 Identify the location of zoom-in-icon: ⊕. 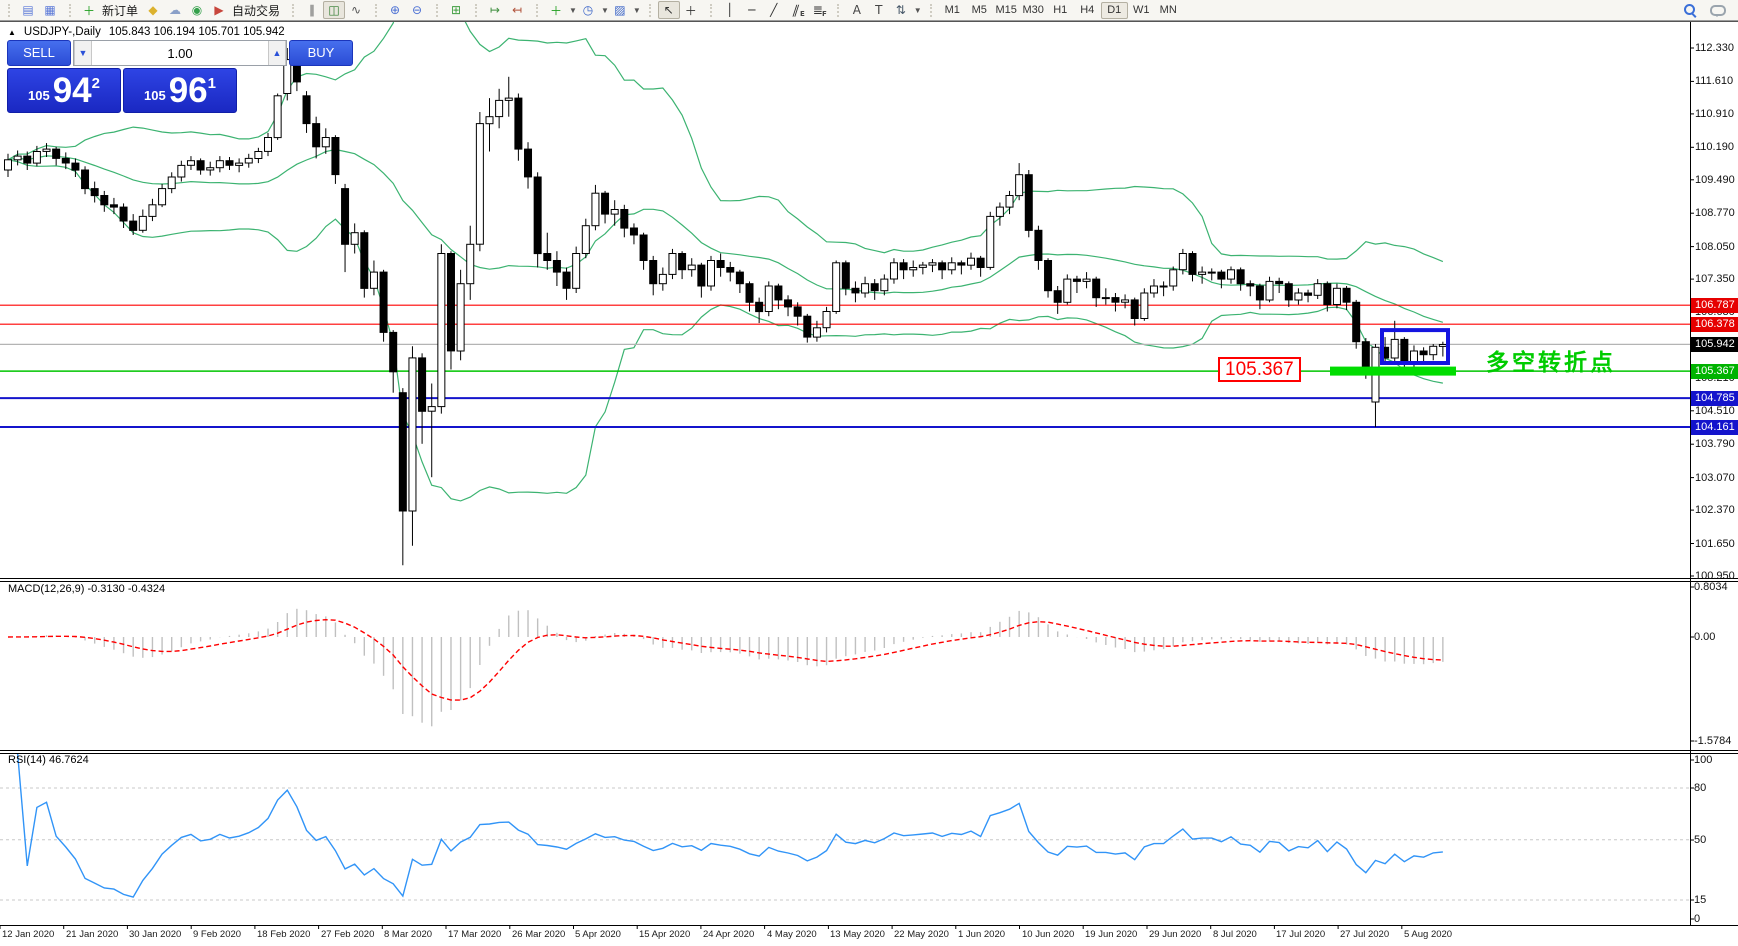
(395, 10).